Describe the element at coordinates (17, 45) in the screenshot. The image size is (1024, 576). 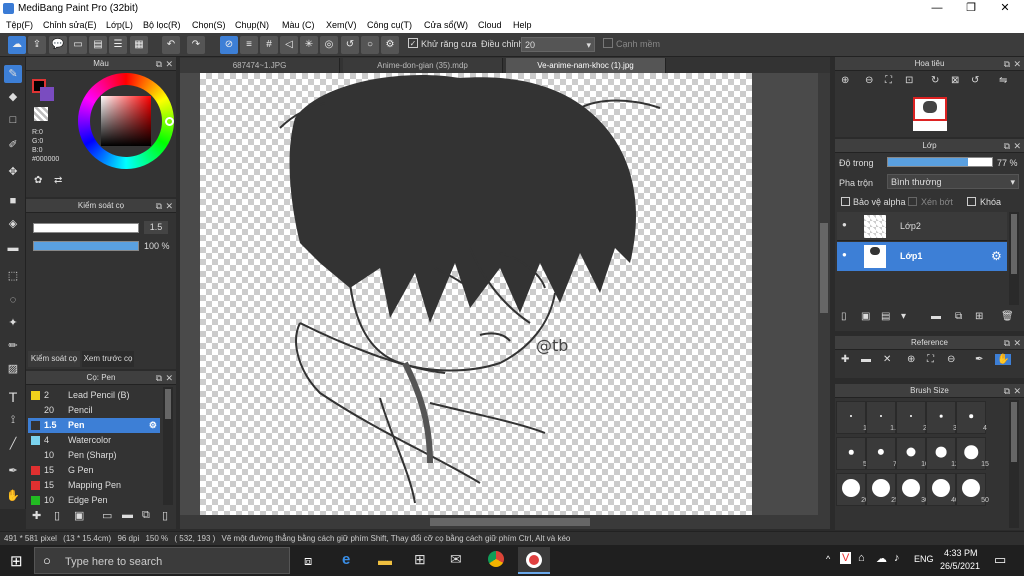
I see `cloud-icon: ☁` at that location.